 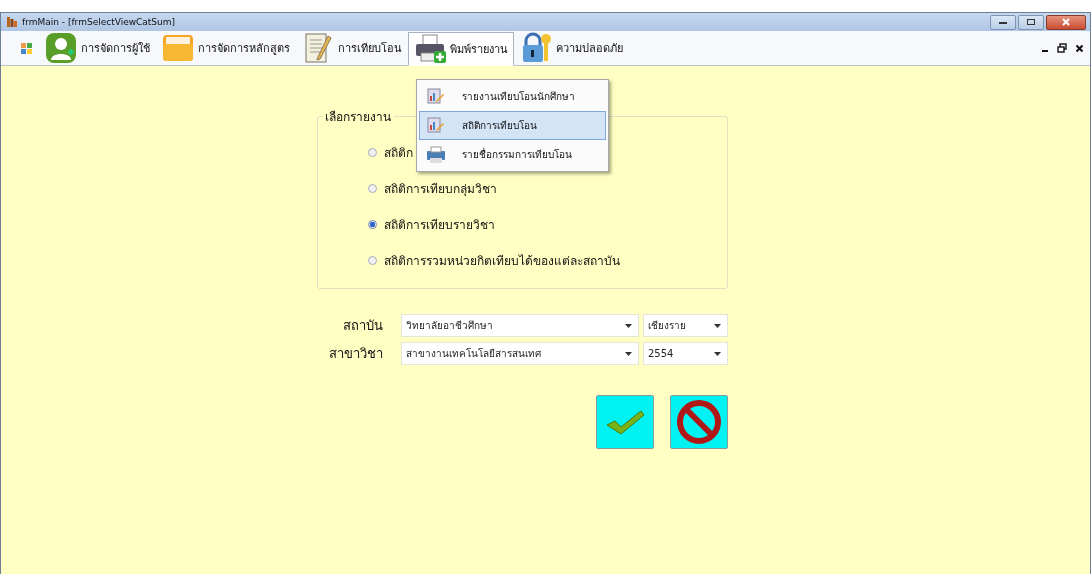 I want to click on option-label: สถิติก, so click(x=398, y=152).